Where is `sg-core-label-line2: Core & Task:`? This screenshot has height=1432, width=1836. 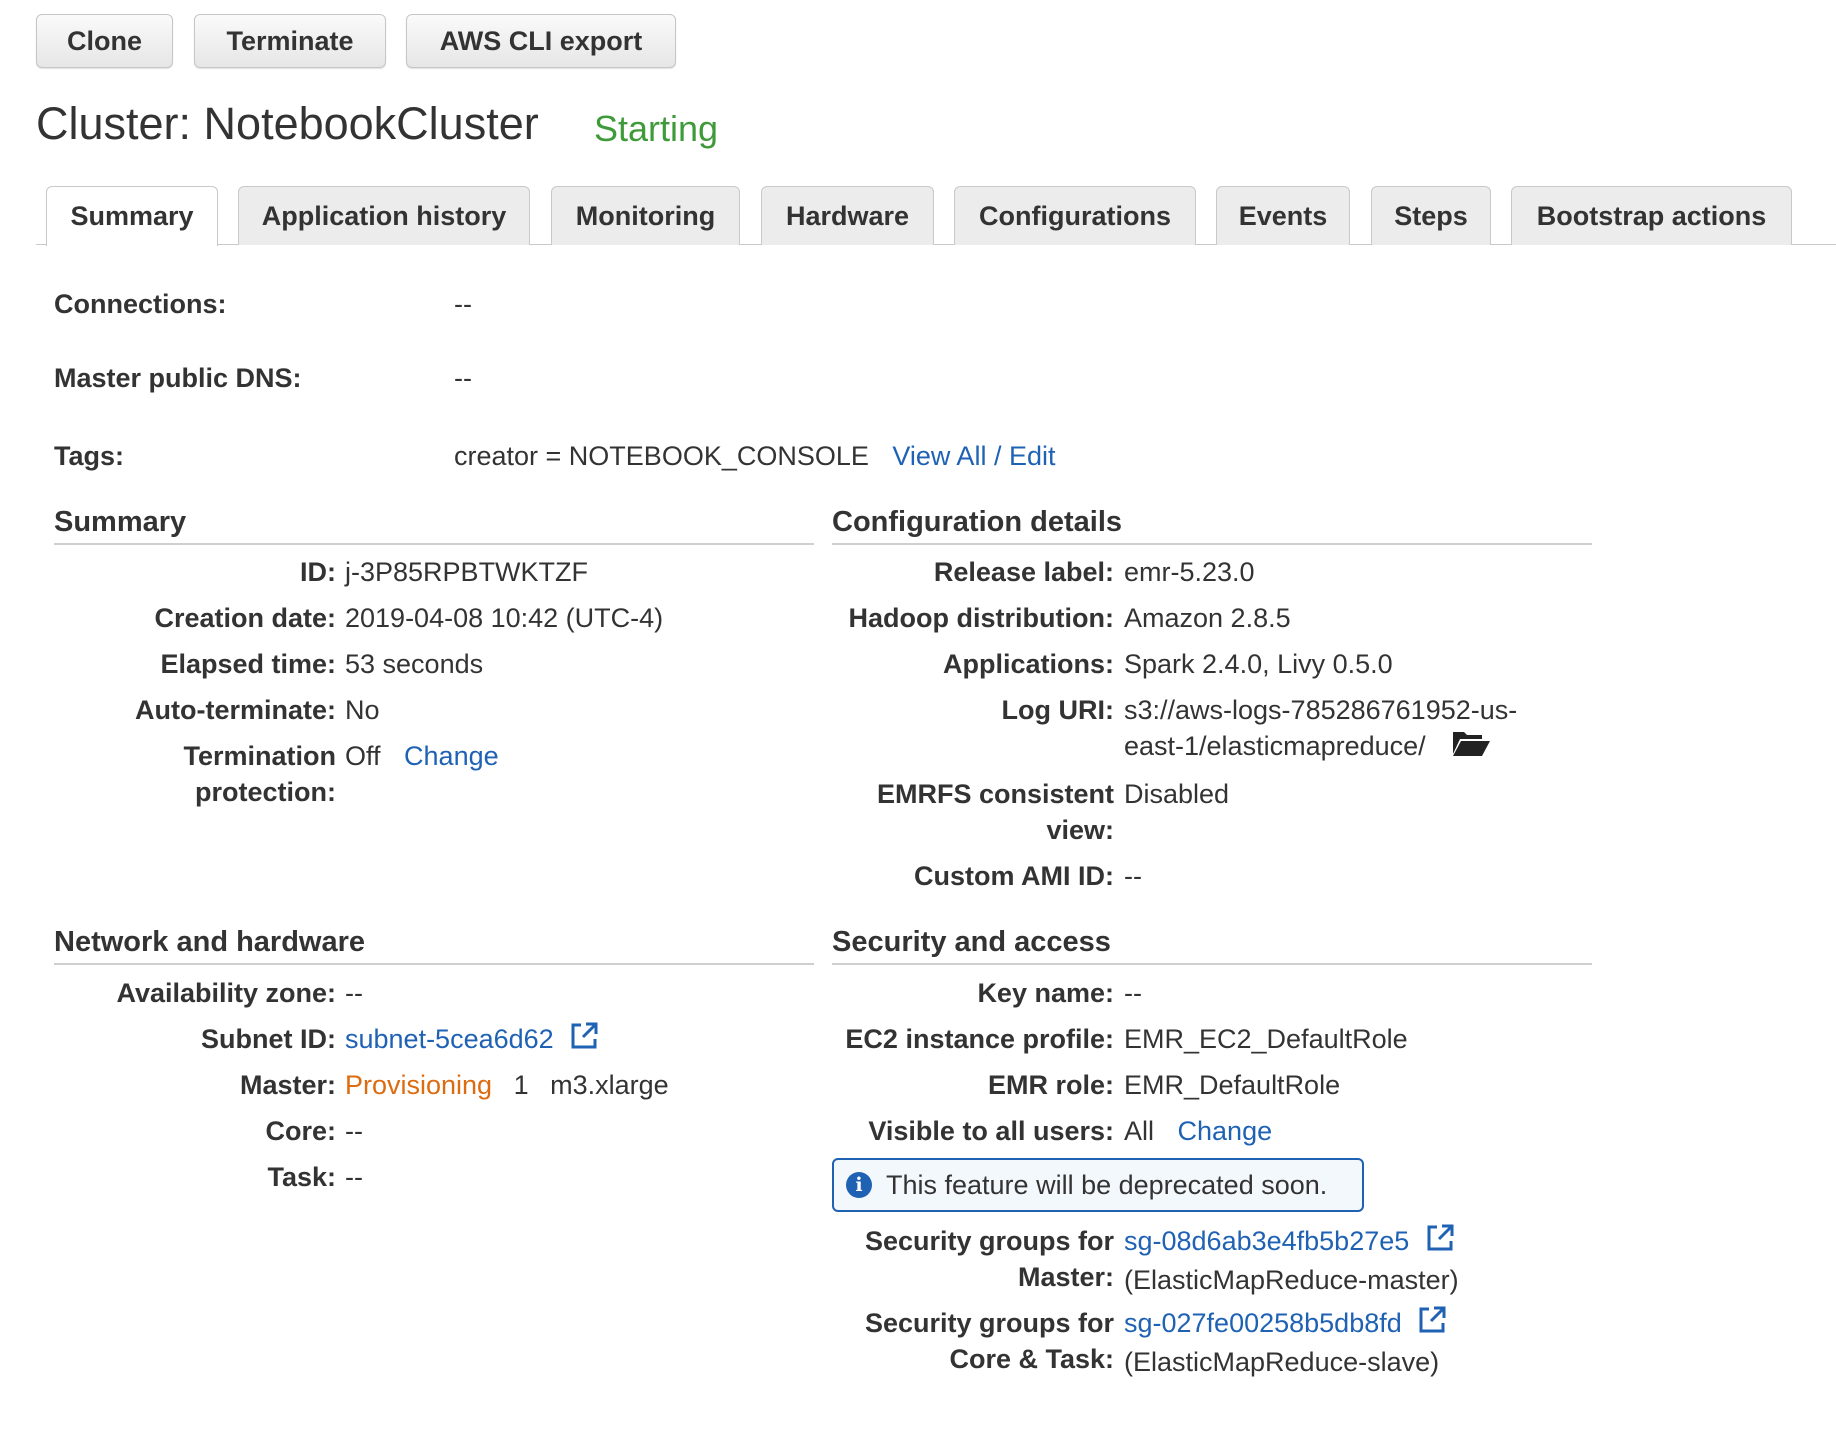 sg-core-label-line2: Core & Task: is located at coordinates (1031, 1359).